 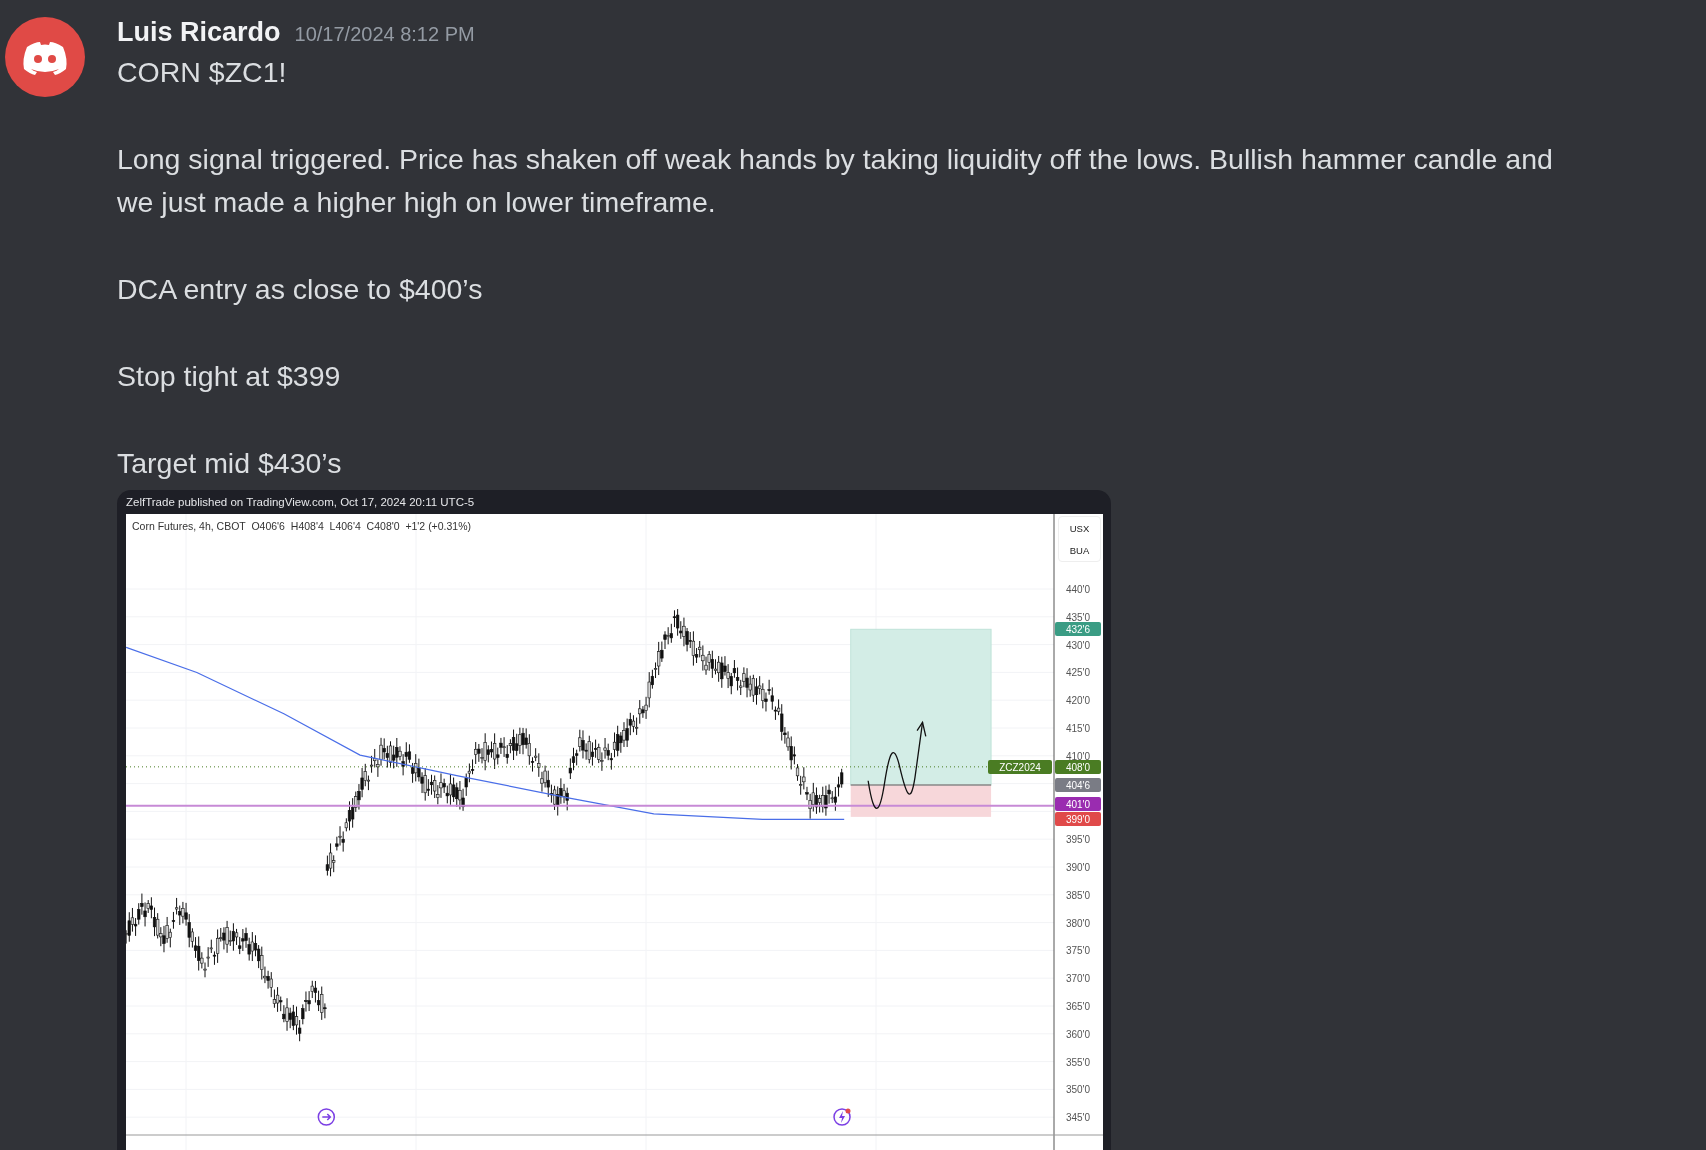 What do you see at coordinates (1078, 785) in the screenshot?
I see `price-tag: 404'6` at bounding box center [1078, 785].